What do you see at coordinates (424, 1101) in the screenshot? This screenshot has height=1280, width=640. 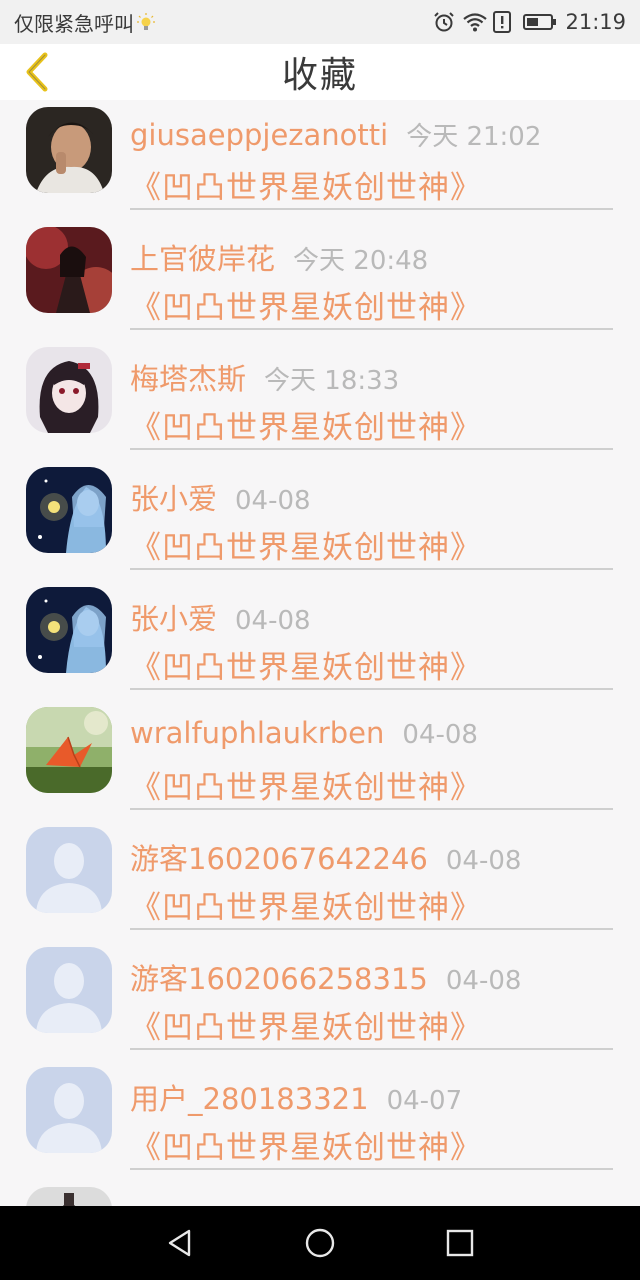 I see `timestamp: 04-07` at bounding box center [424, 1101].